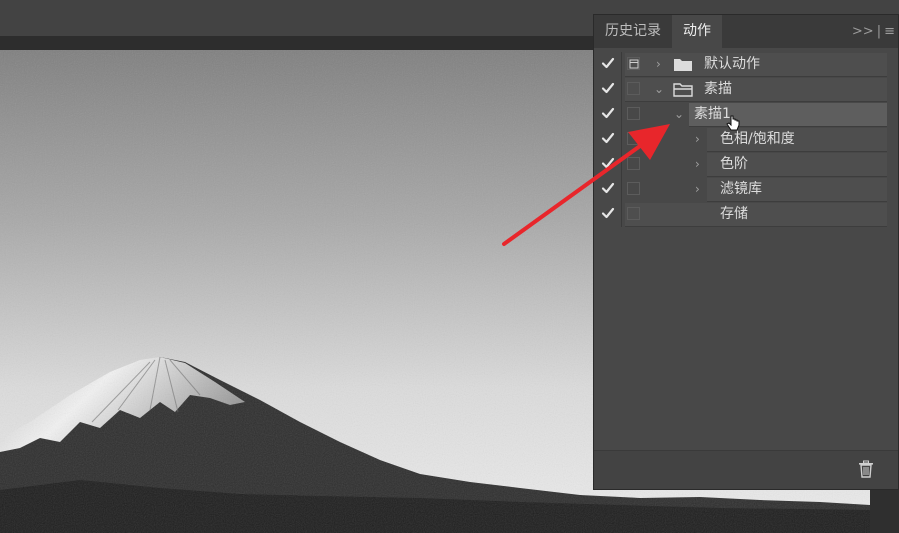 The image size is (899, 533). Describe the element at coordinates (734, 164) in the screenshot. I see `step-label: 色阶` at that location.